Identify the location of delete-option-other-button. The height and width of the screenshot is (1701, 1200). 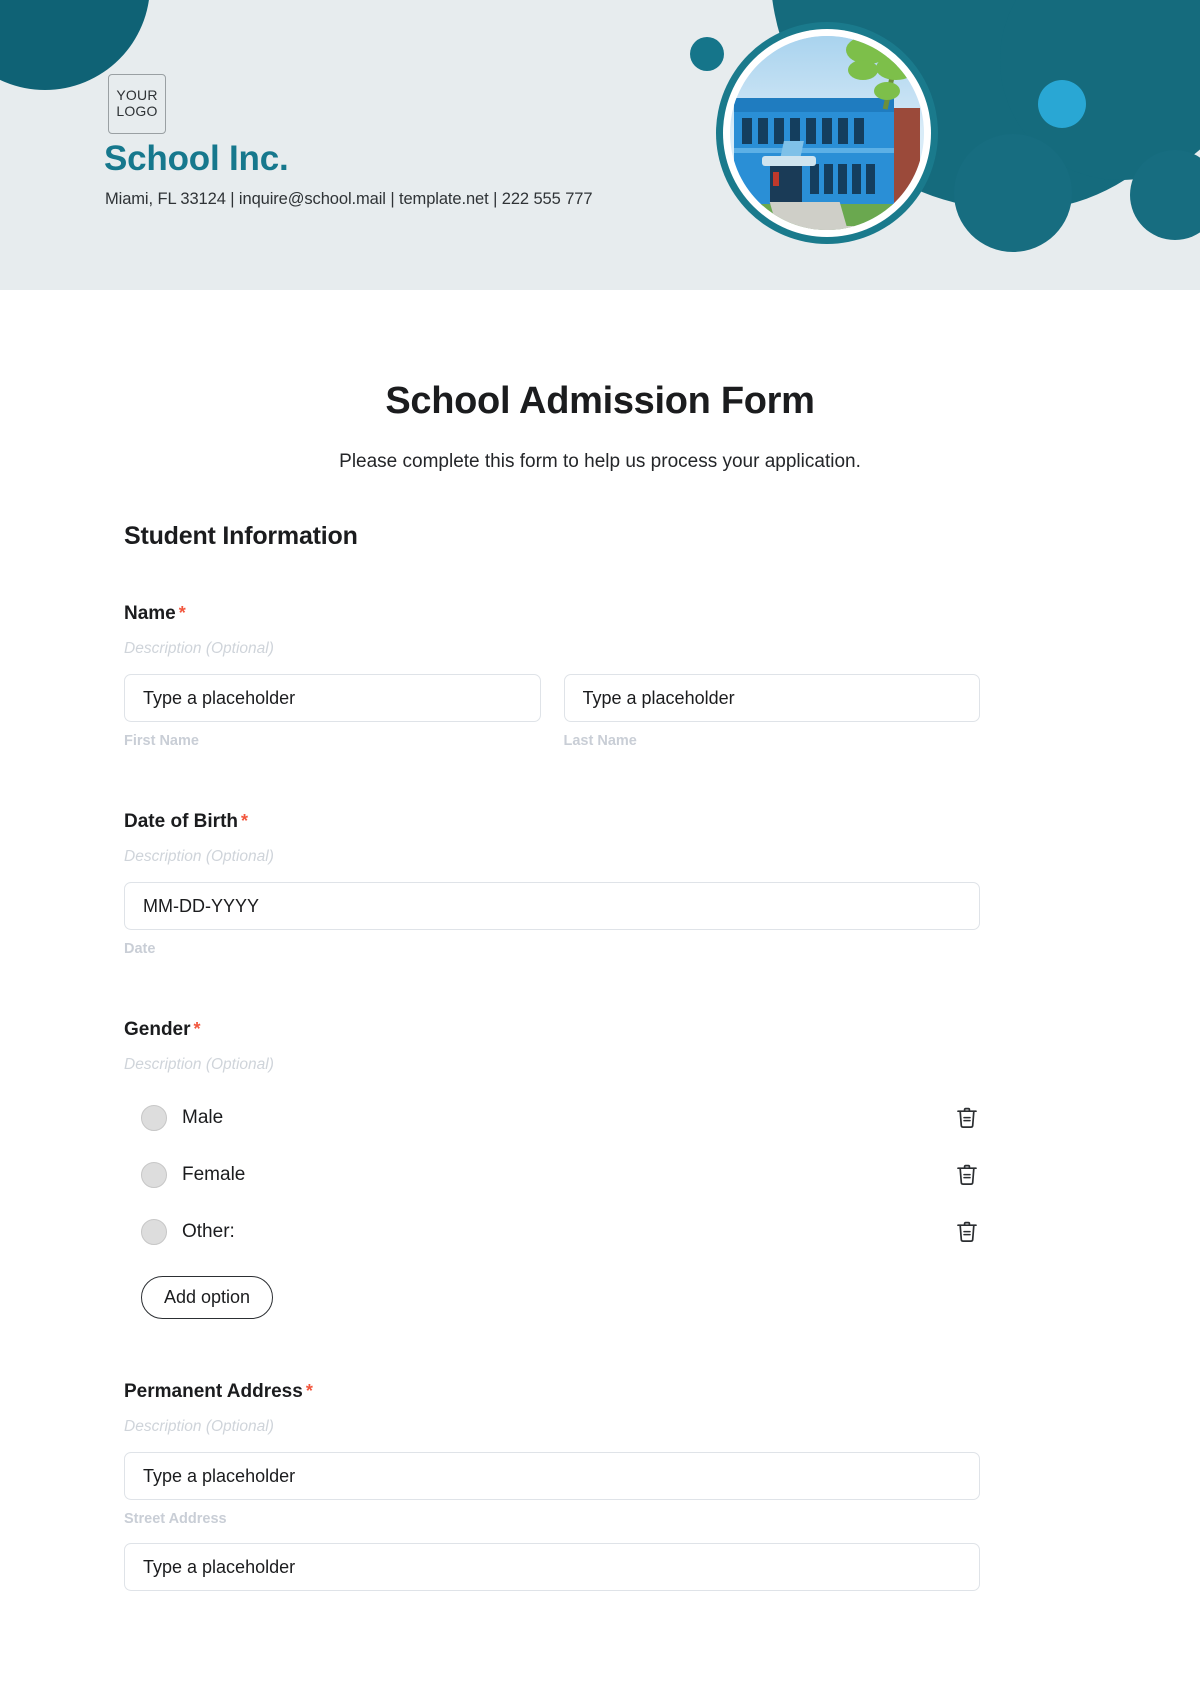
(967, 1232).